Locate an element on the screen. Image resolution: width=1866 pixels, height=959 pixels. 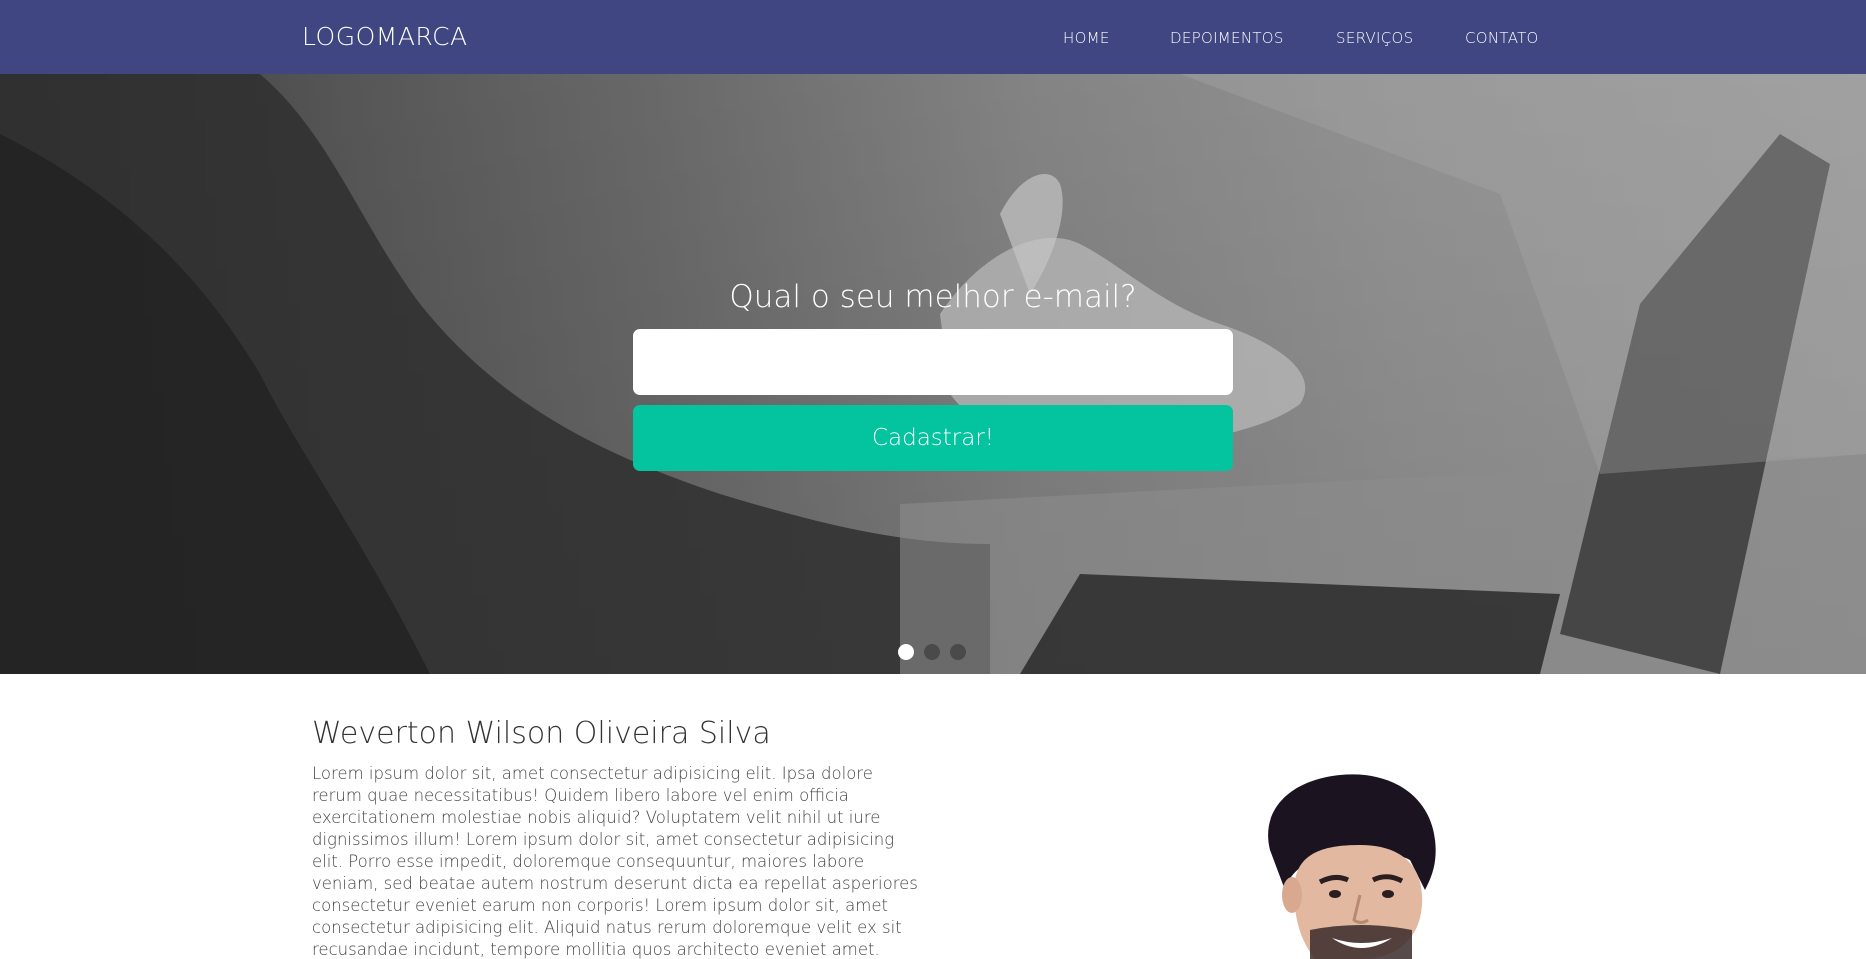
logo: LOGOMARCA is located at coordinates (385, 36).